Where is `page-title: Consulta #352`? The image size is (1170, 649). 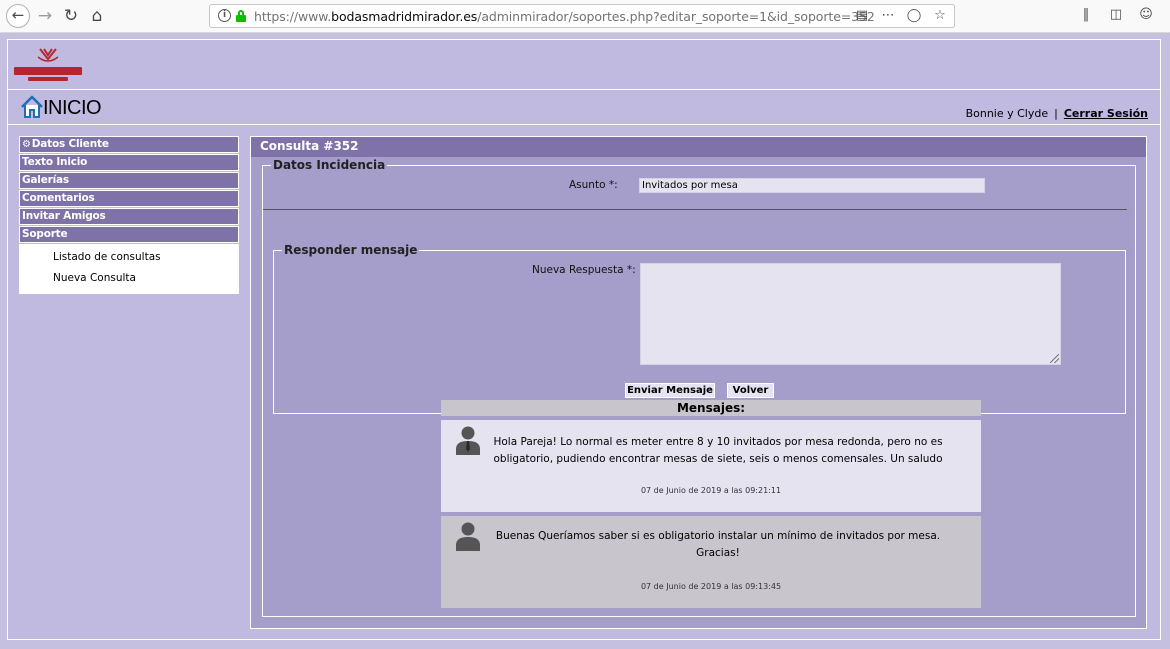 page-title: Consulta #352 is located at coordinates (698, 147).